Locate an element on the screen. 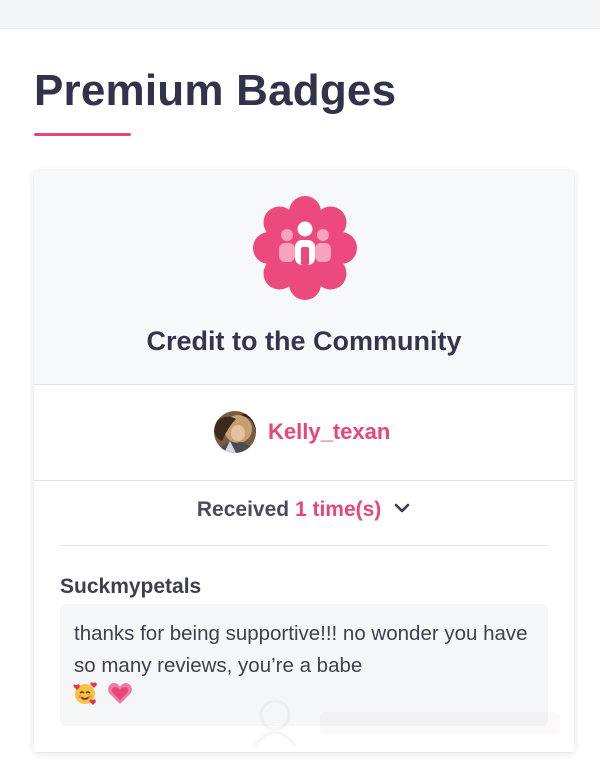 This screenshot has width=600, height=776. received-toggle: Received 1 time(s) is located at coordinates (304, 515).